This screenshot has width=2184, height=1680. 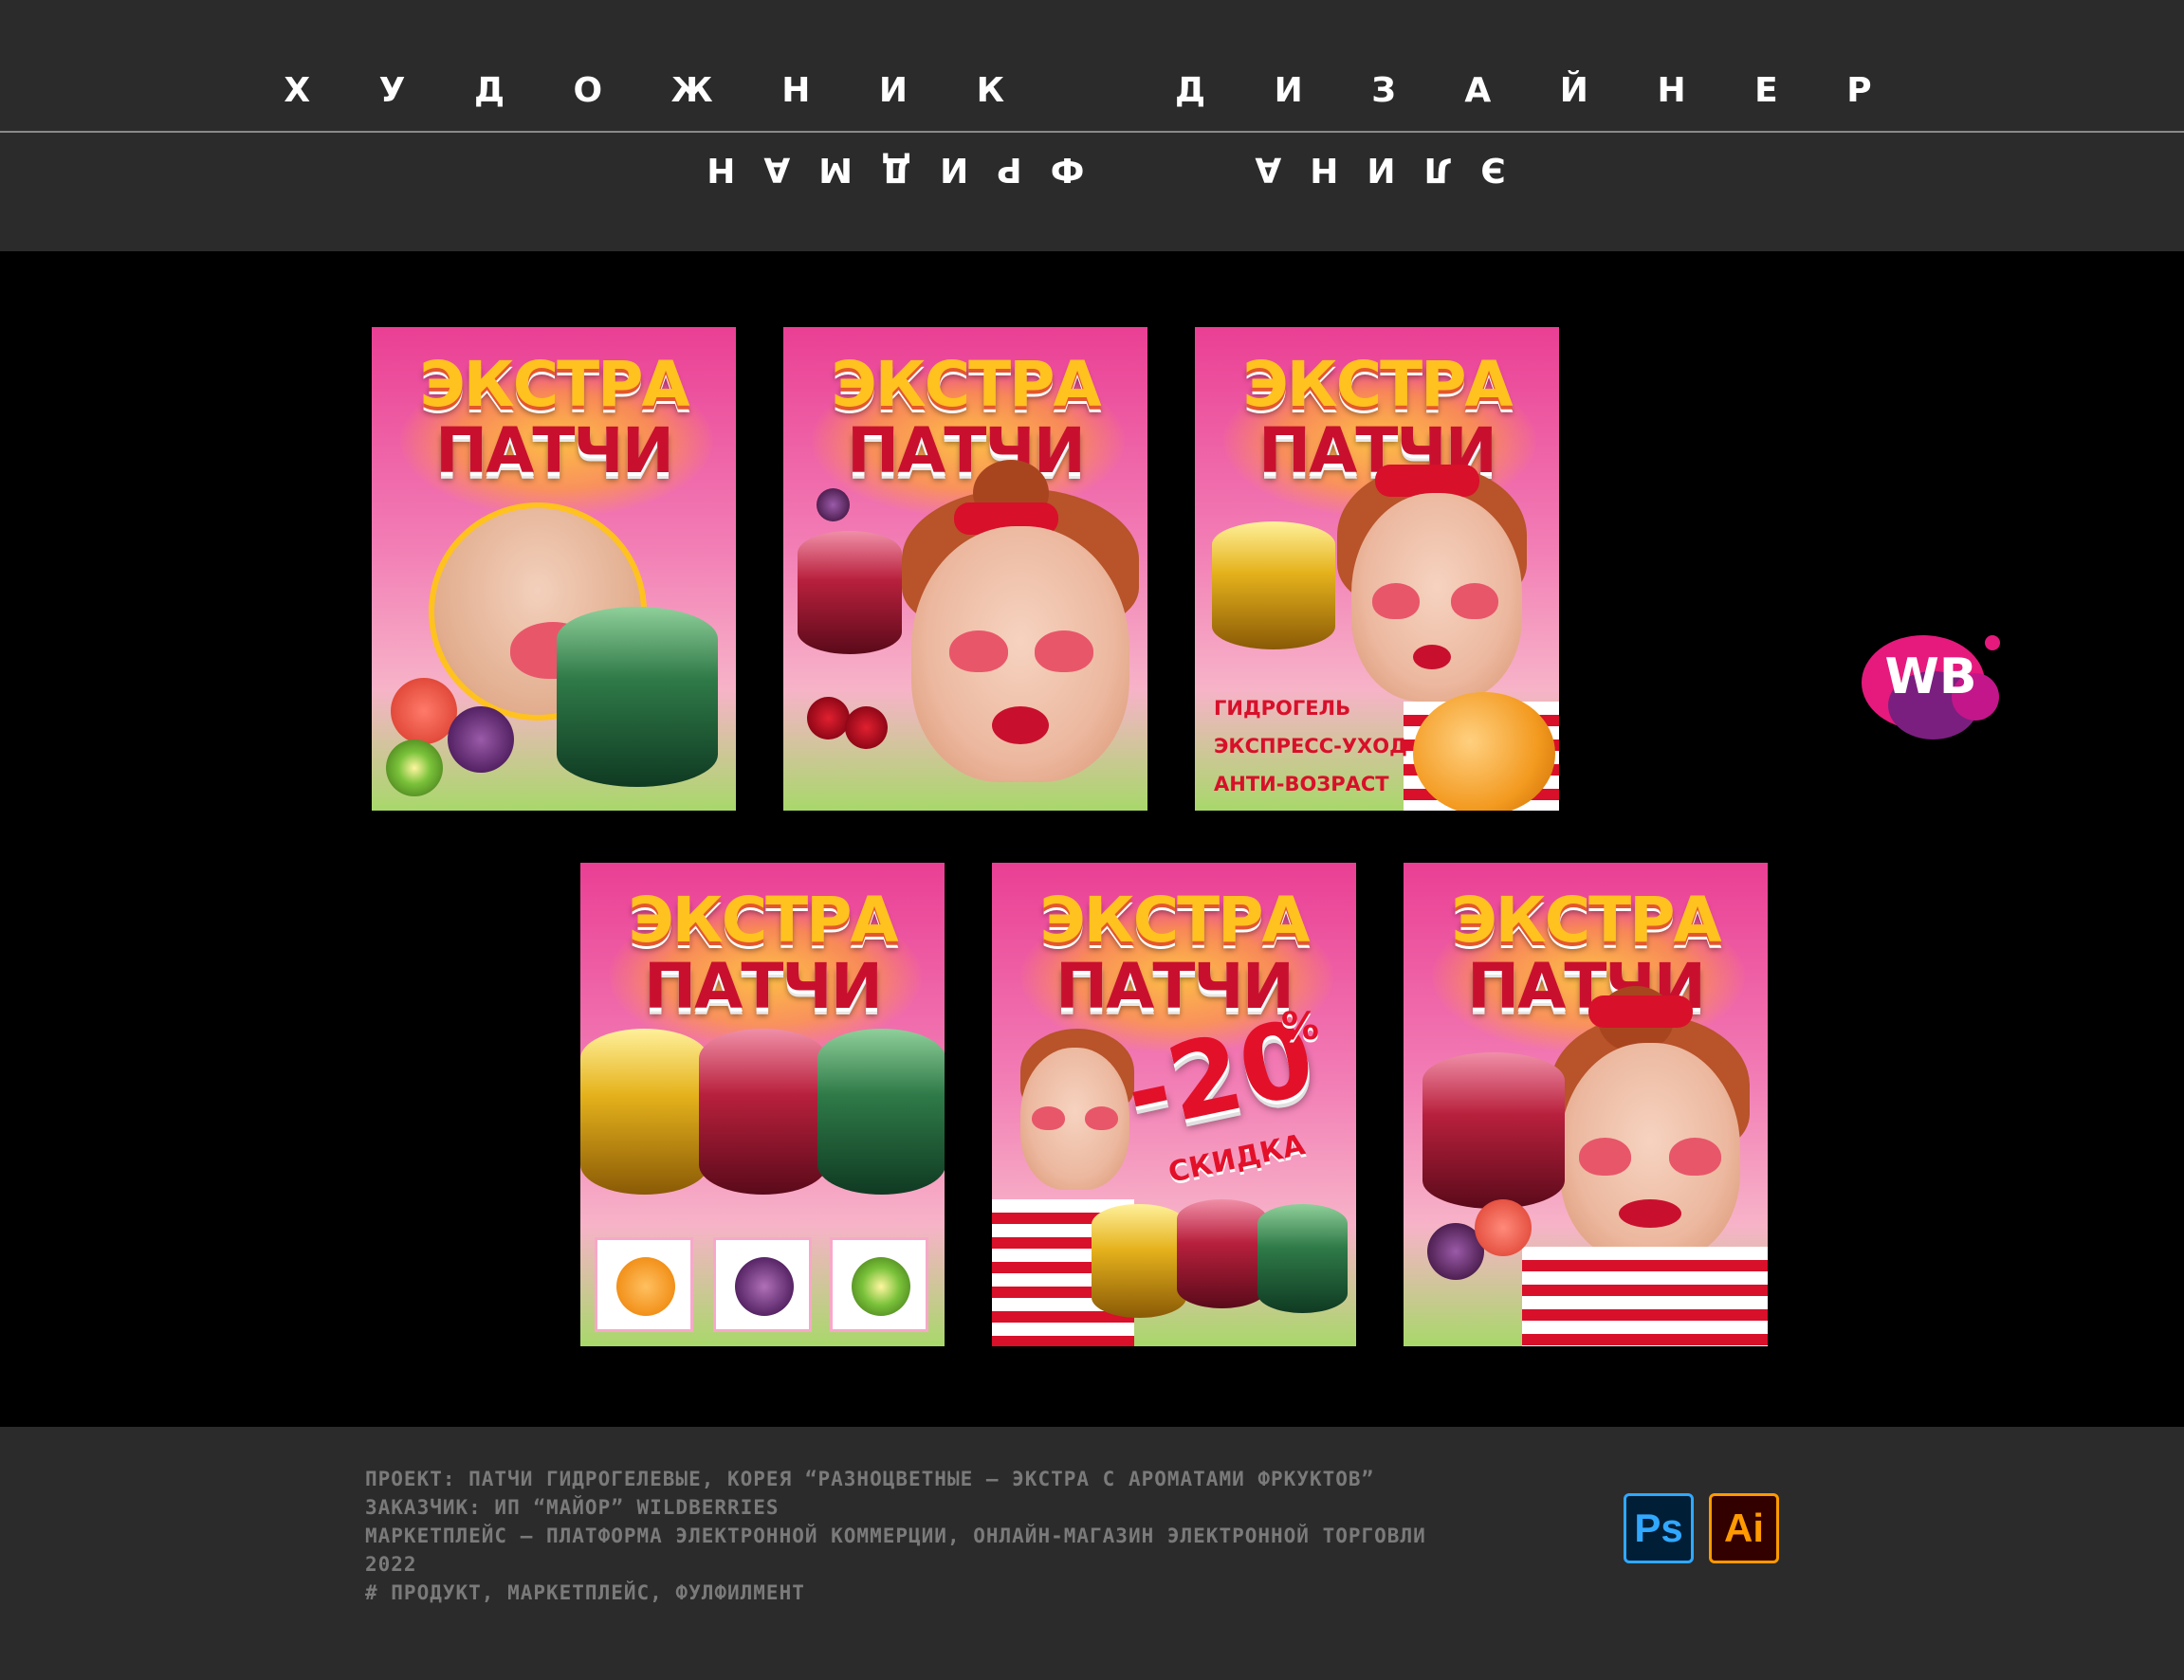 I want to click on kiwi-box, so click(x=879, y=1284).